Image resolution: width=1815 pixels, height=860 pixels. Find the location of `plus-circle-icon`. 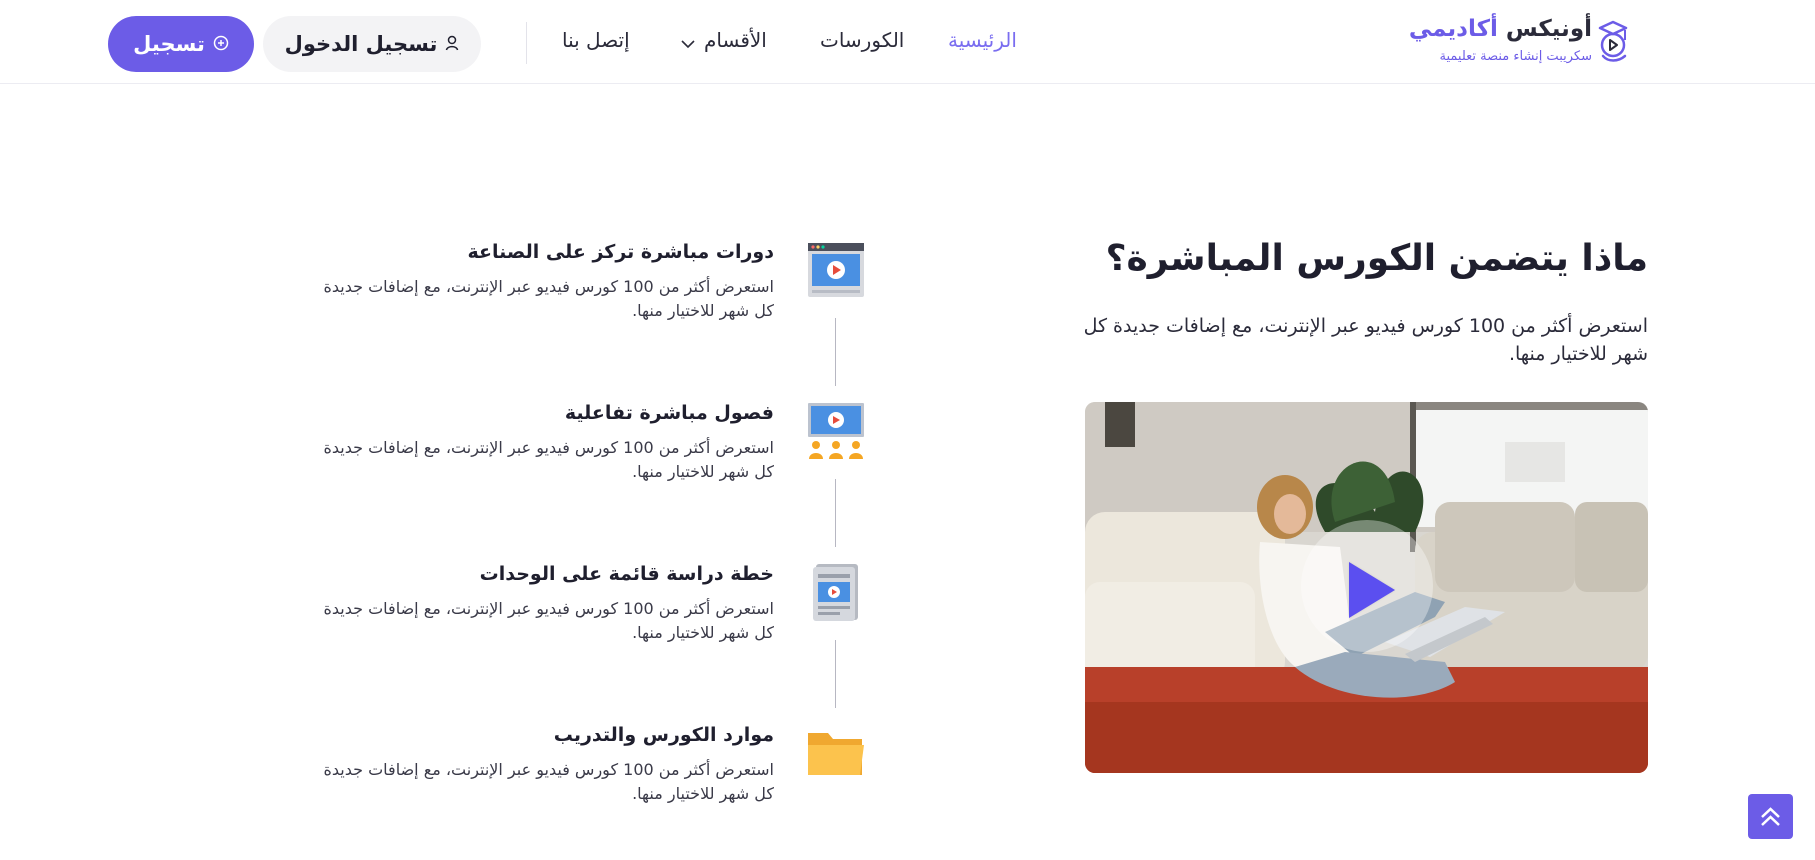

plus-circle-icon is located at coordinates (221, 44).